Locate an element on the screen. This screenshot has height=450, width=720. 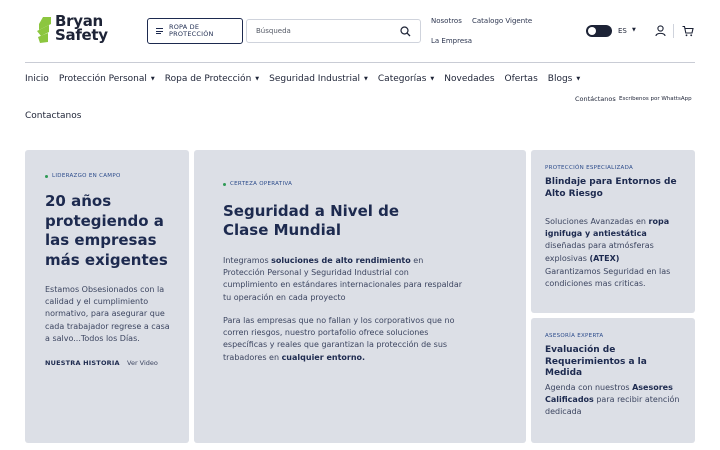
nav-item-seguridad-industrial: Seguridad Industrial ▼ is located at coordinates (318, 79).